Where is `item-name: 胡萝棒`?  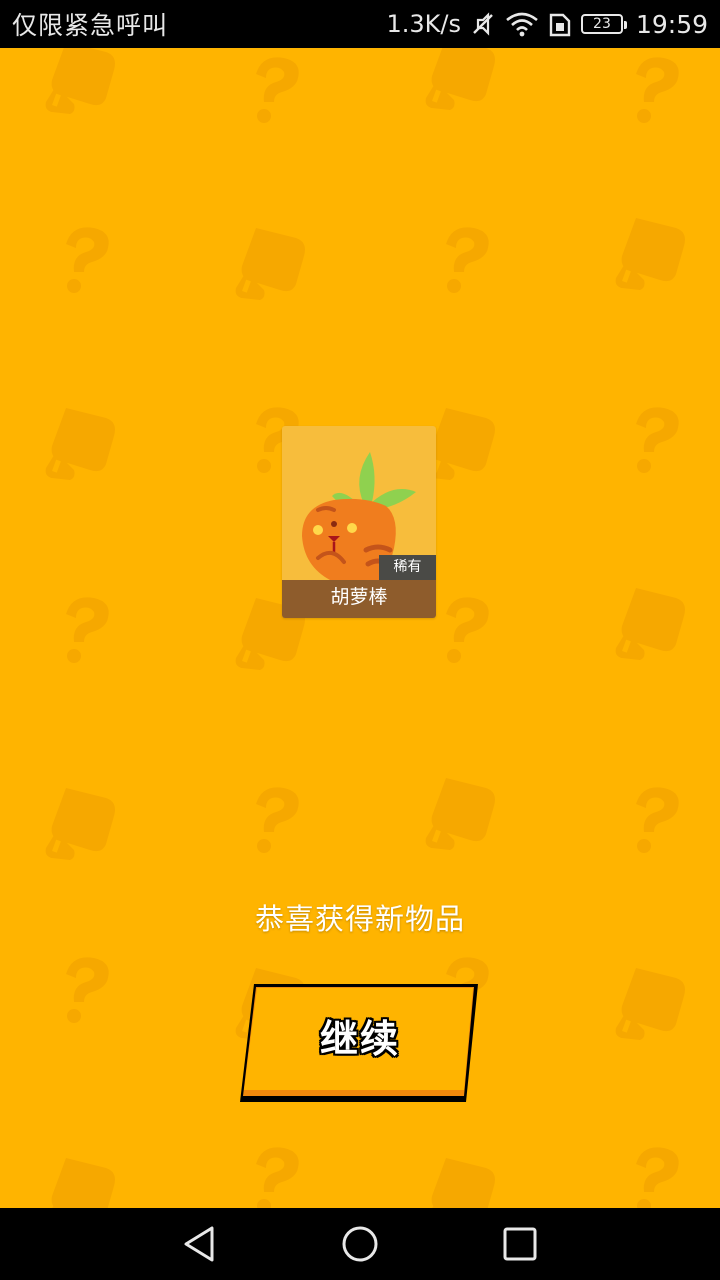 item-name: 胡萝棒 is located at coordinates (359, 599).